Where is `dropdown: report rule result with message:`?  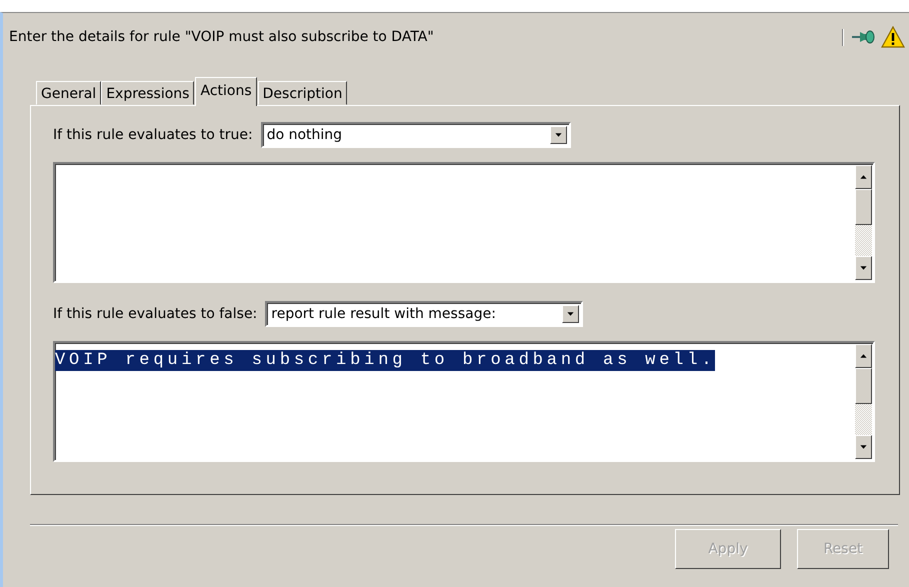
dropdown: report rule result with message: is located at coordinates (424, 314).